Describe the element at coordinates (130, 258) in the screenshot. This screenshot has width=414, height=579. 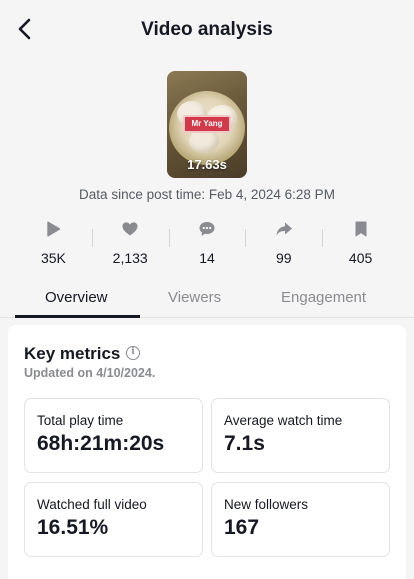
I see `stat-value: 2,133` at that location.